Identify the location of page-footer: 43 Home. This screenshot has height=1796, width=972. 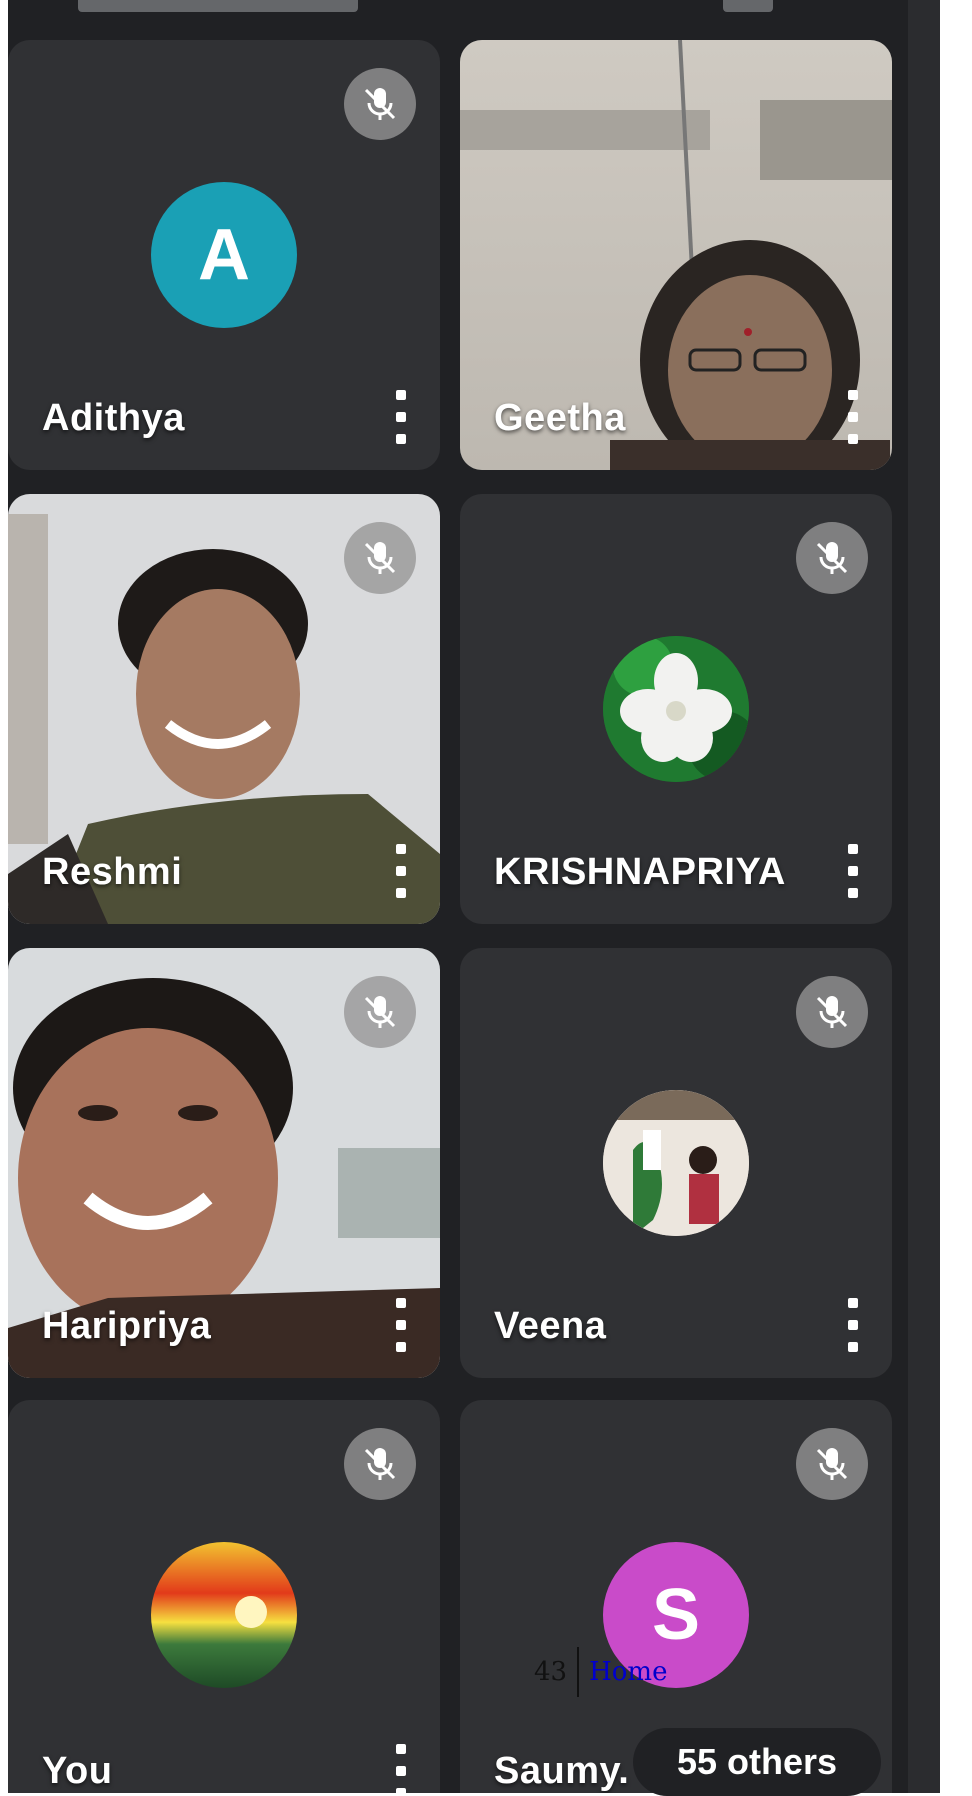
(600, 1672).